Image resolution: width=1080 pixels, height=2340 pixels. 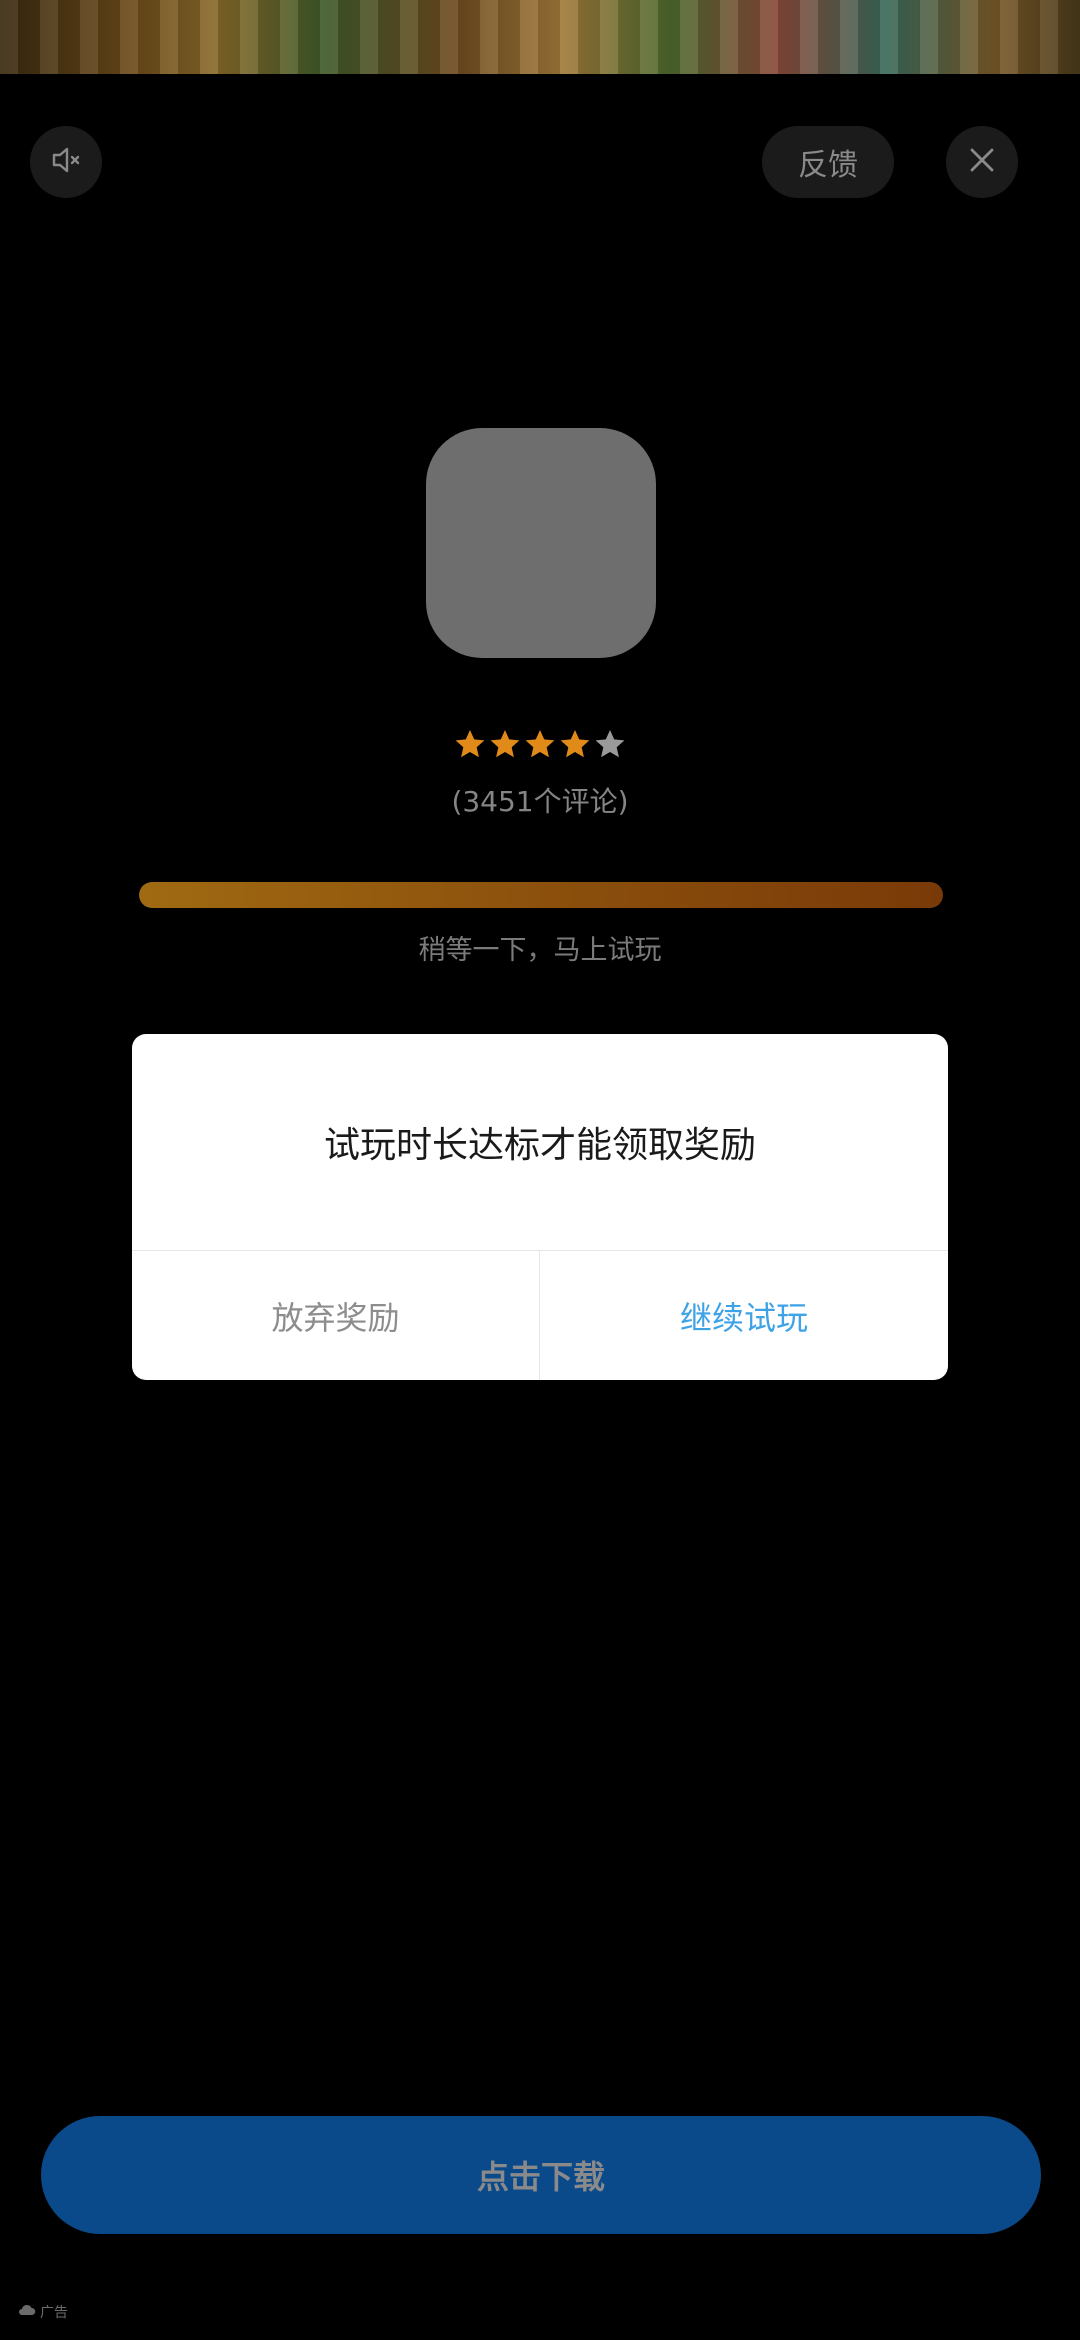 What do you see at coordinates (541, 543) in the screenshot?
I see `app-icon` at bounding box center [541, 543].